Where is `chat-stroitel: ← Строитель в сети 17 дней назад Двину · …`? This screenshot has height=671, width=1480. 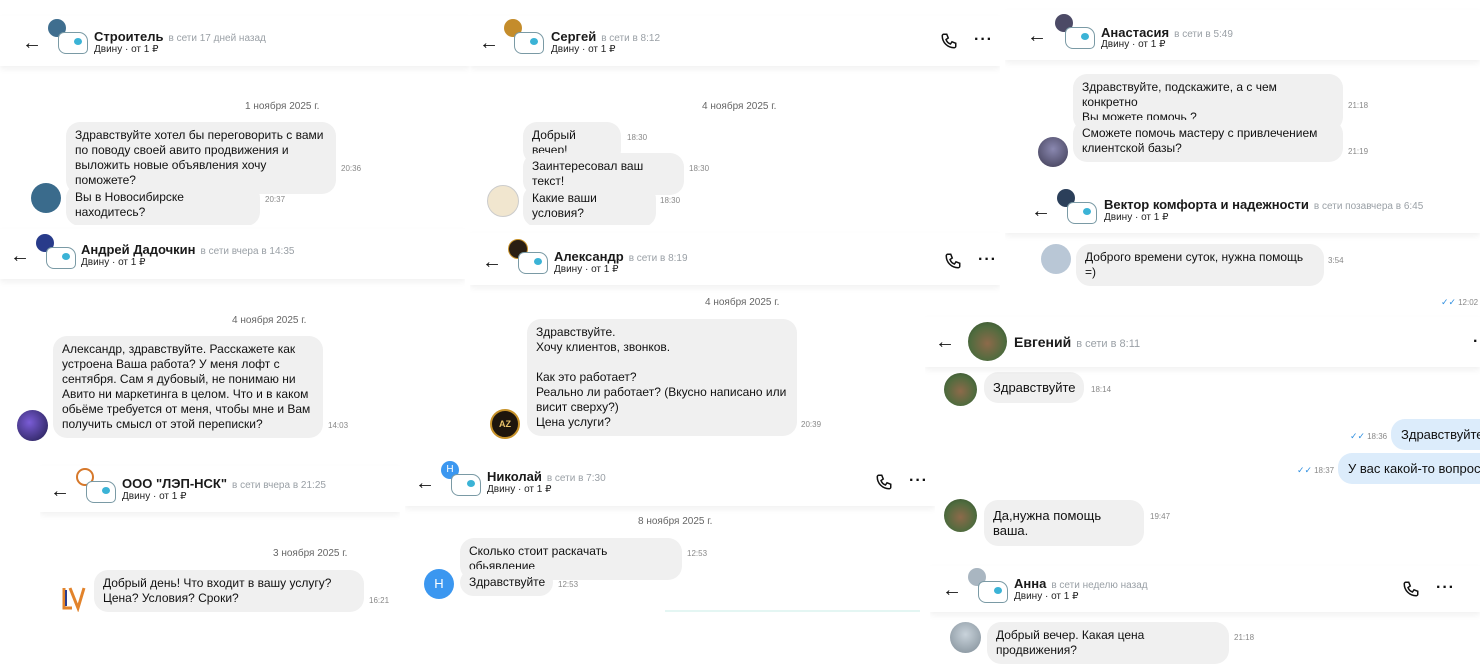 chat-stroitel: ← Строитель в сети 17 дней назад Двину · … is located at coordinates (235, 112).